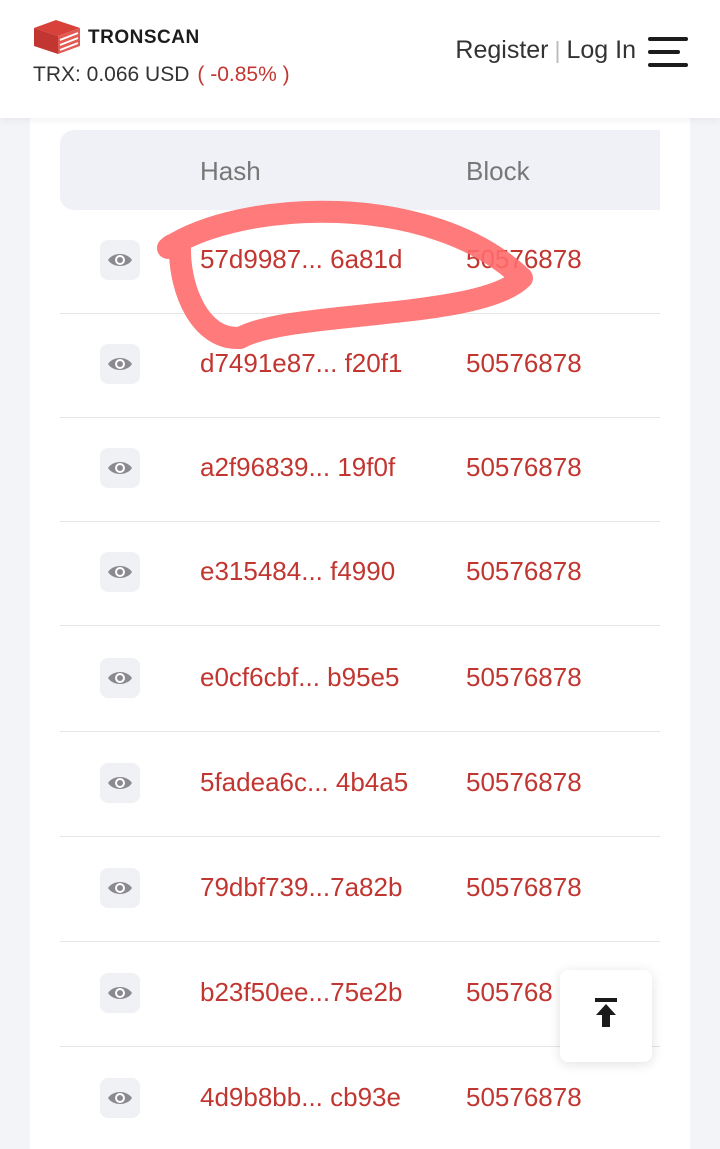 Image resolution: width=720 pixels, height=1149 pixels. I want to click on table-row: a2f96839... 19f0f 50576878, so click(360, 470).